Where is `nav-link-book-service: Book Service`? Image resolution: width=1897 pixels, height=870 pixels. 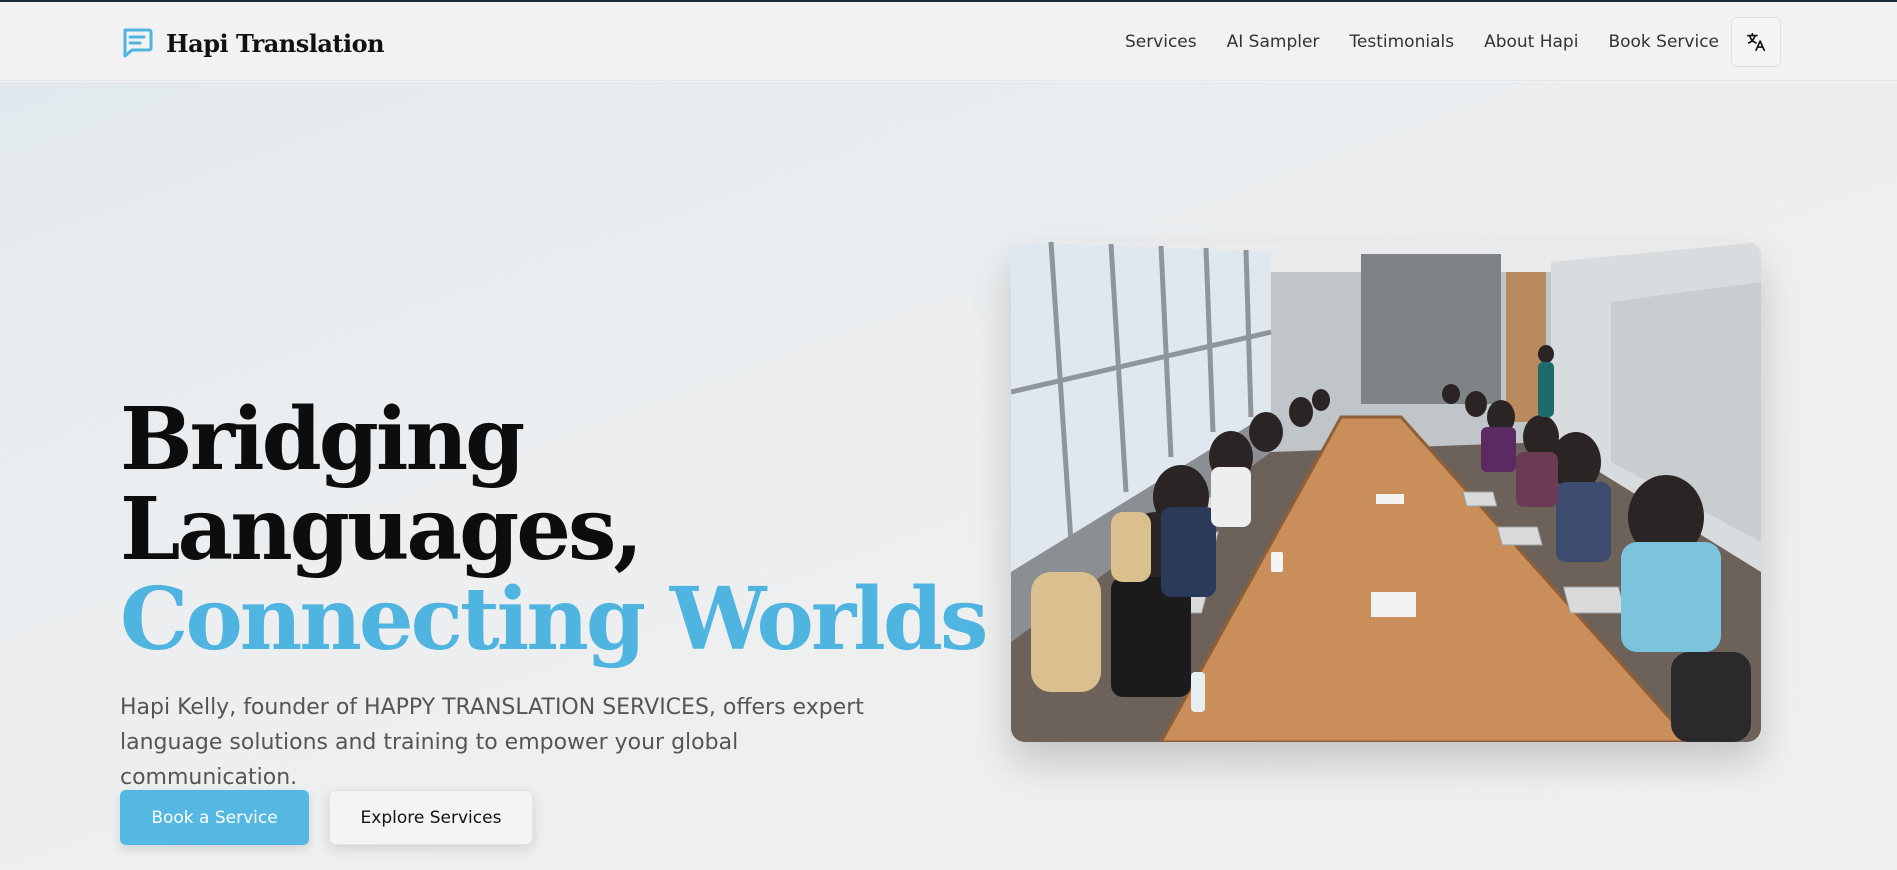 nav-link-book-service: Book Service is located at coordinates (1663, 42).